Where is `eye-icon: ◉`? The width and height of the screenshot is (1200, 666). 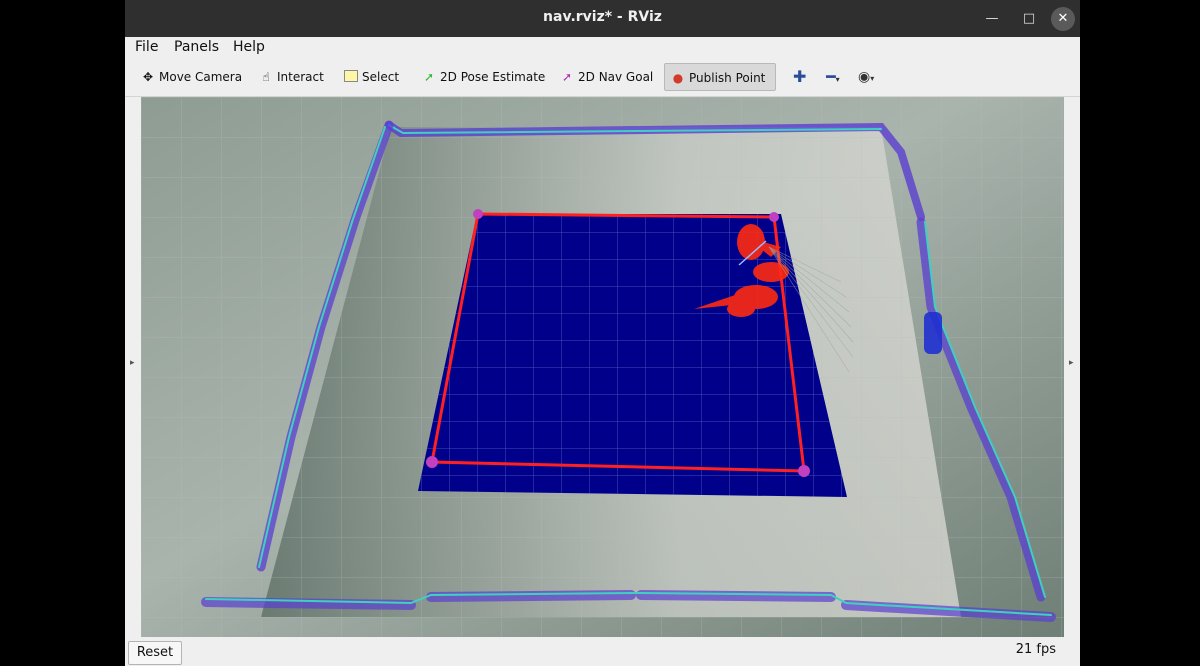
eye-icon: ◉ is located at coordinates (864, 77).